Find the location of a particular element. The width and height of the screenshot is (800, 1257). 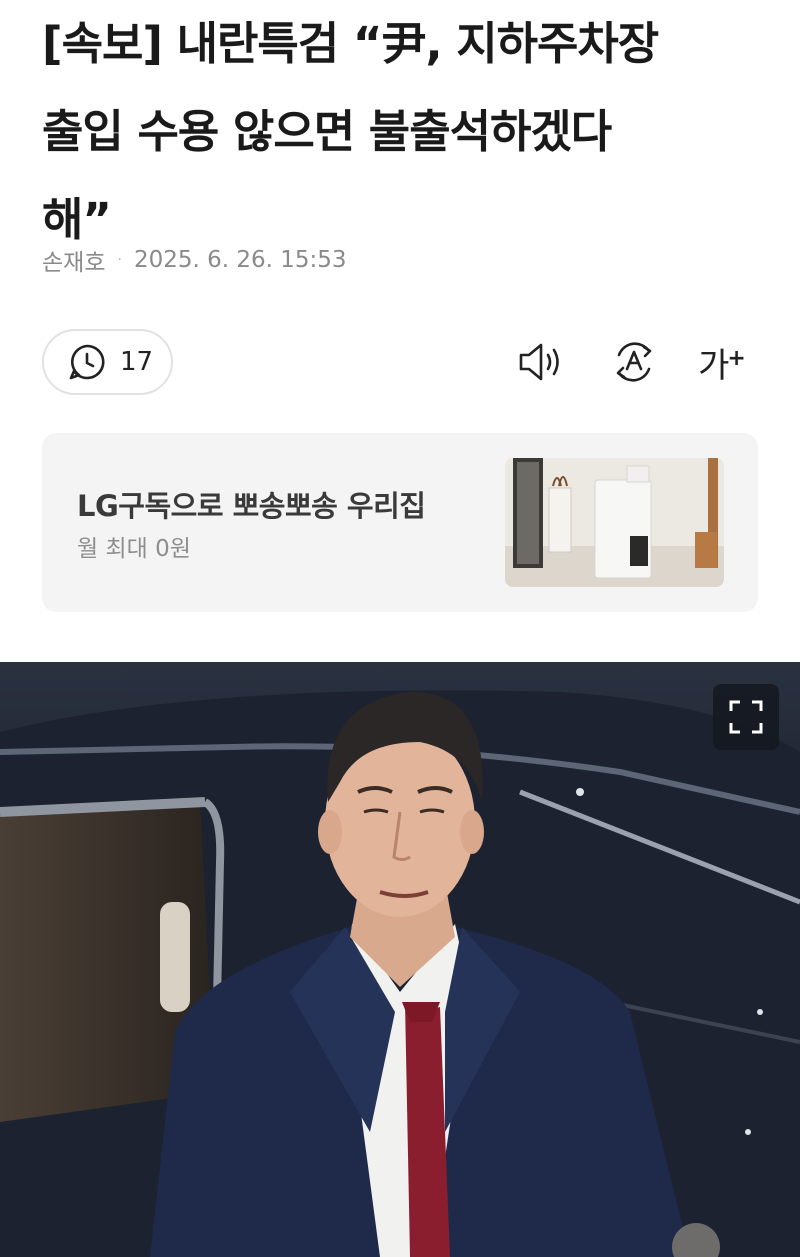

article-toolbar: 17 가+ is located at coordinates (400, 362).